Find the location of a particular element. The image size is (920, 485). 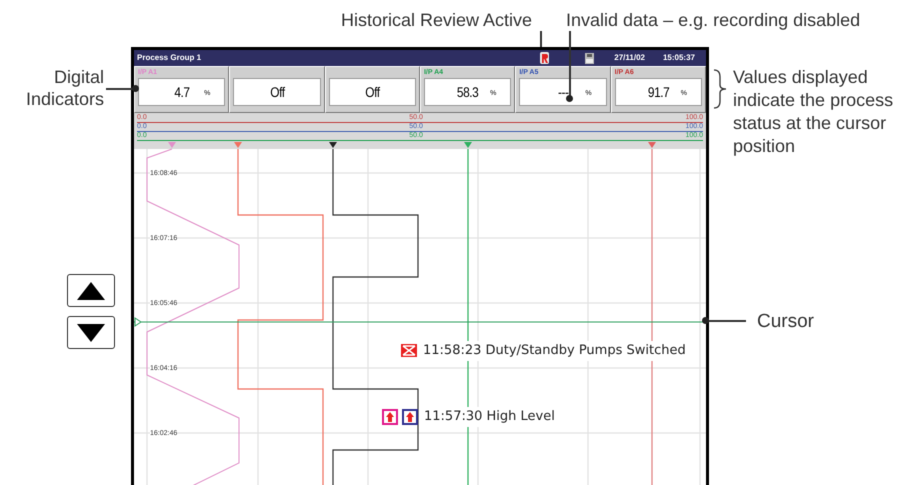

callout-text: Values displayed indicate the process status at the cursor position is located at coordinates (813, 112).